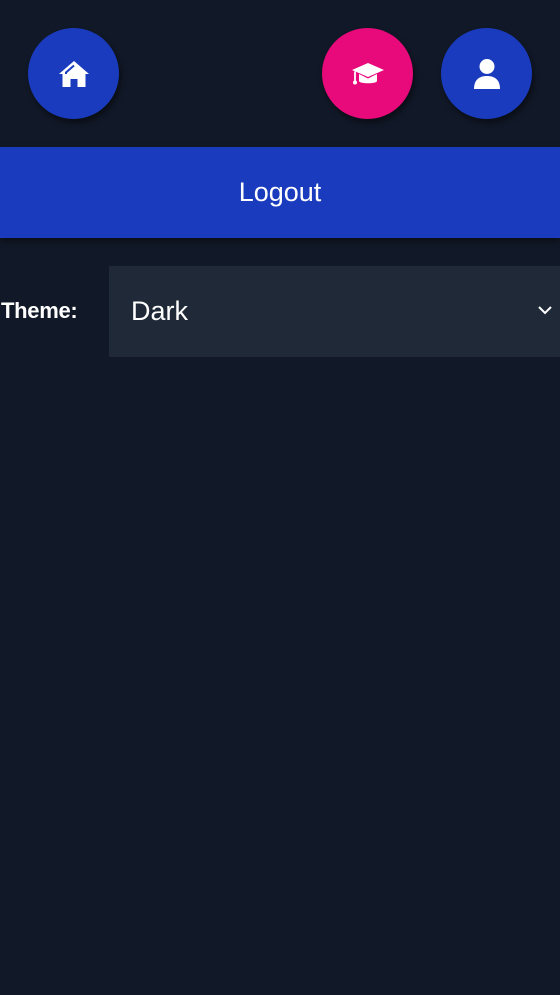  What do you see at coordinates (160, 311) in the screenshot?
I see `theme-selected-value: Dark` at bounding box center [160, 311].